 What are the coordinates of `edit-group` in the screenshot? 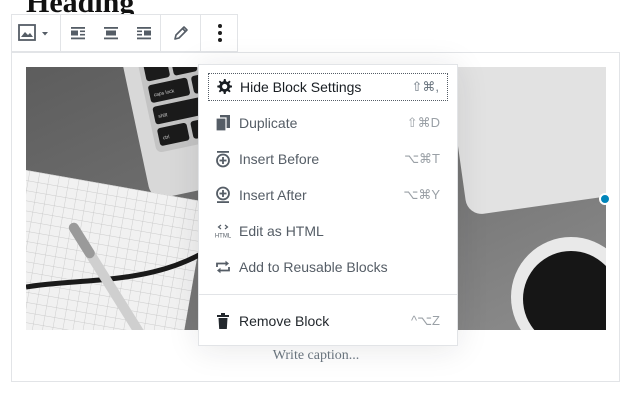 It's located at (181, 33).